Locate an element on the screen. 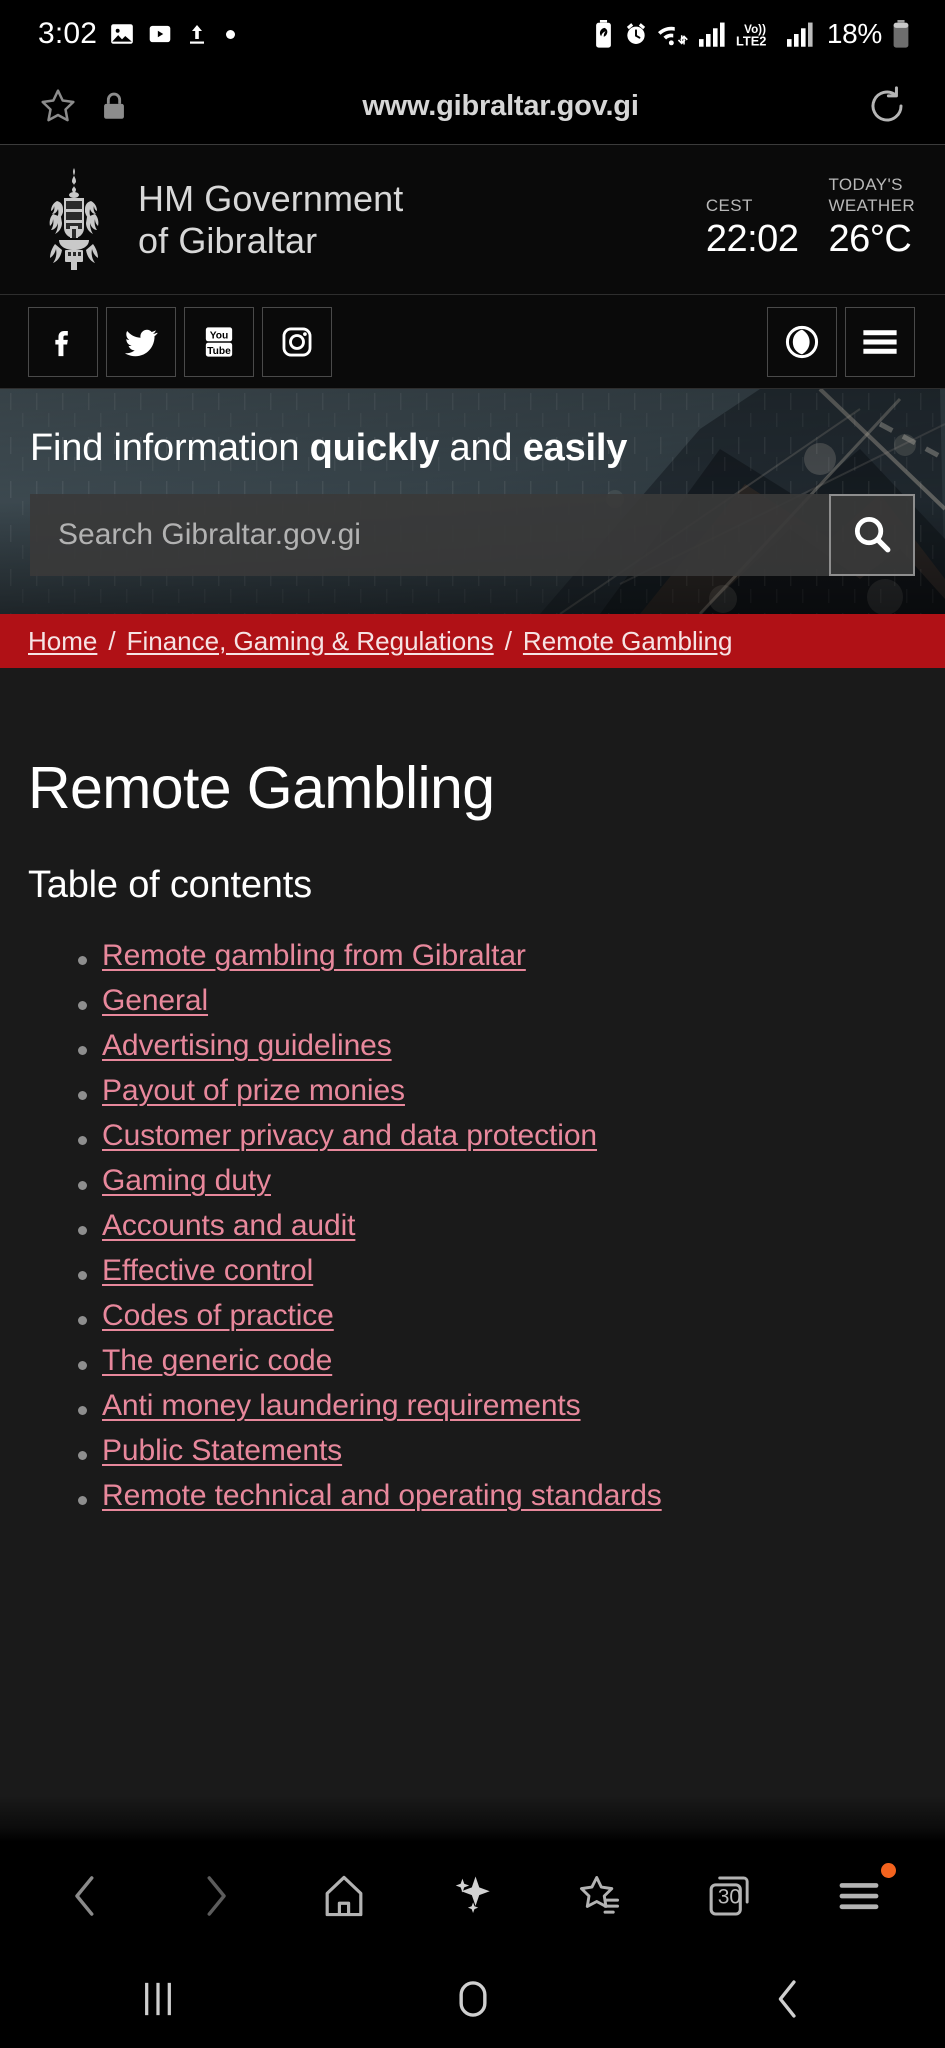  weather-label-line1: TODAY'S is located at coordinates (865, 184).